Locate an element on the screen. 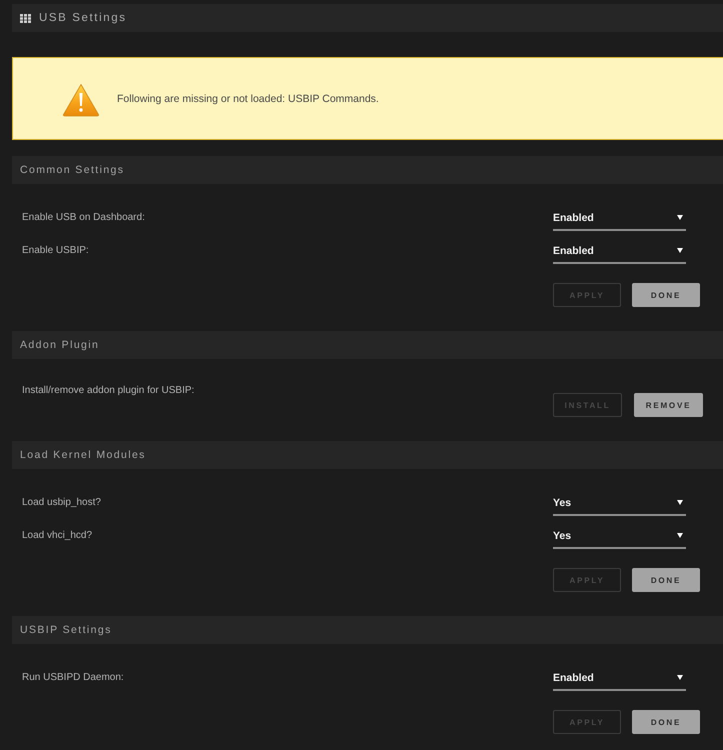 Image resolution: width=723 pixels, height=750 pixels. section-title: Load Kernel Modules is located at coordinates (83, 455).